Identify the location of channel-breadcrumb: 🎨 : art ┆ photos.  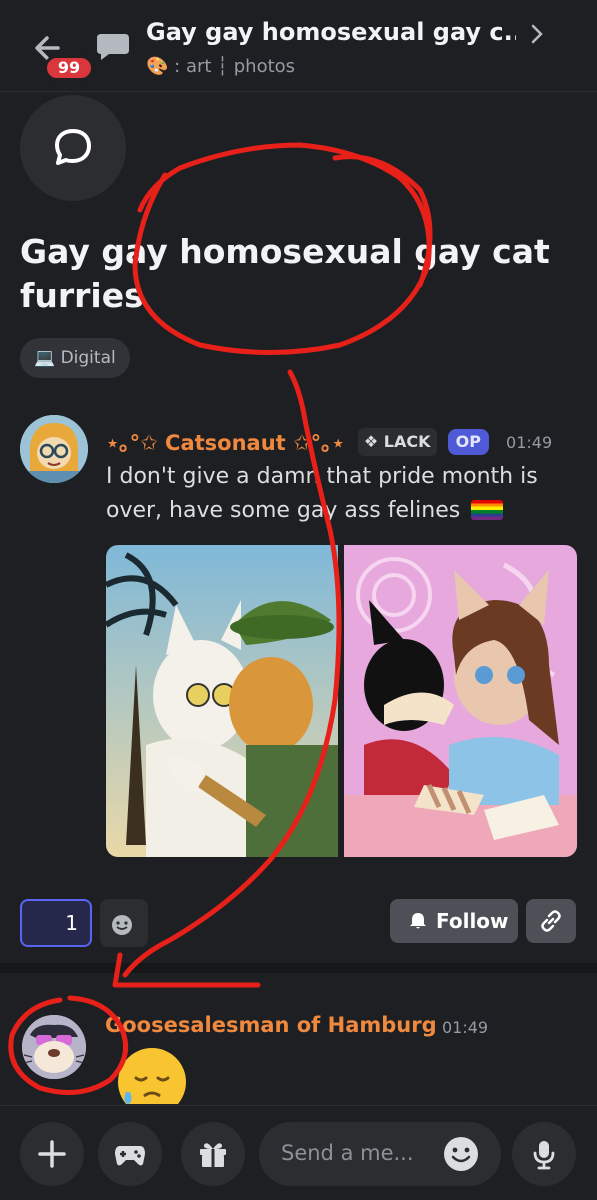
(220, 66).